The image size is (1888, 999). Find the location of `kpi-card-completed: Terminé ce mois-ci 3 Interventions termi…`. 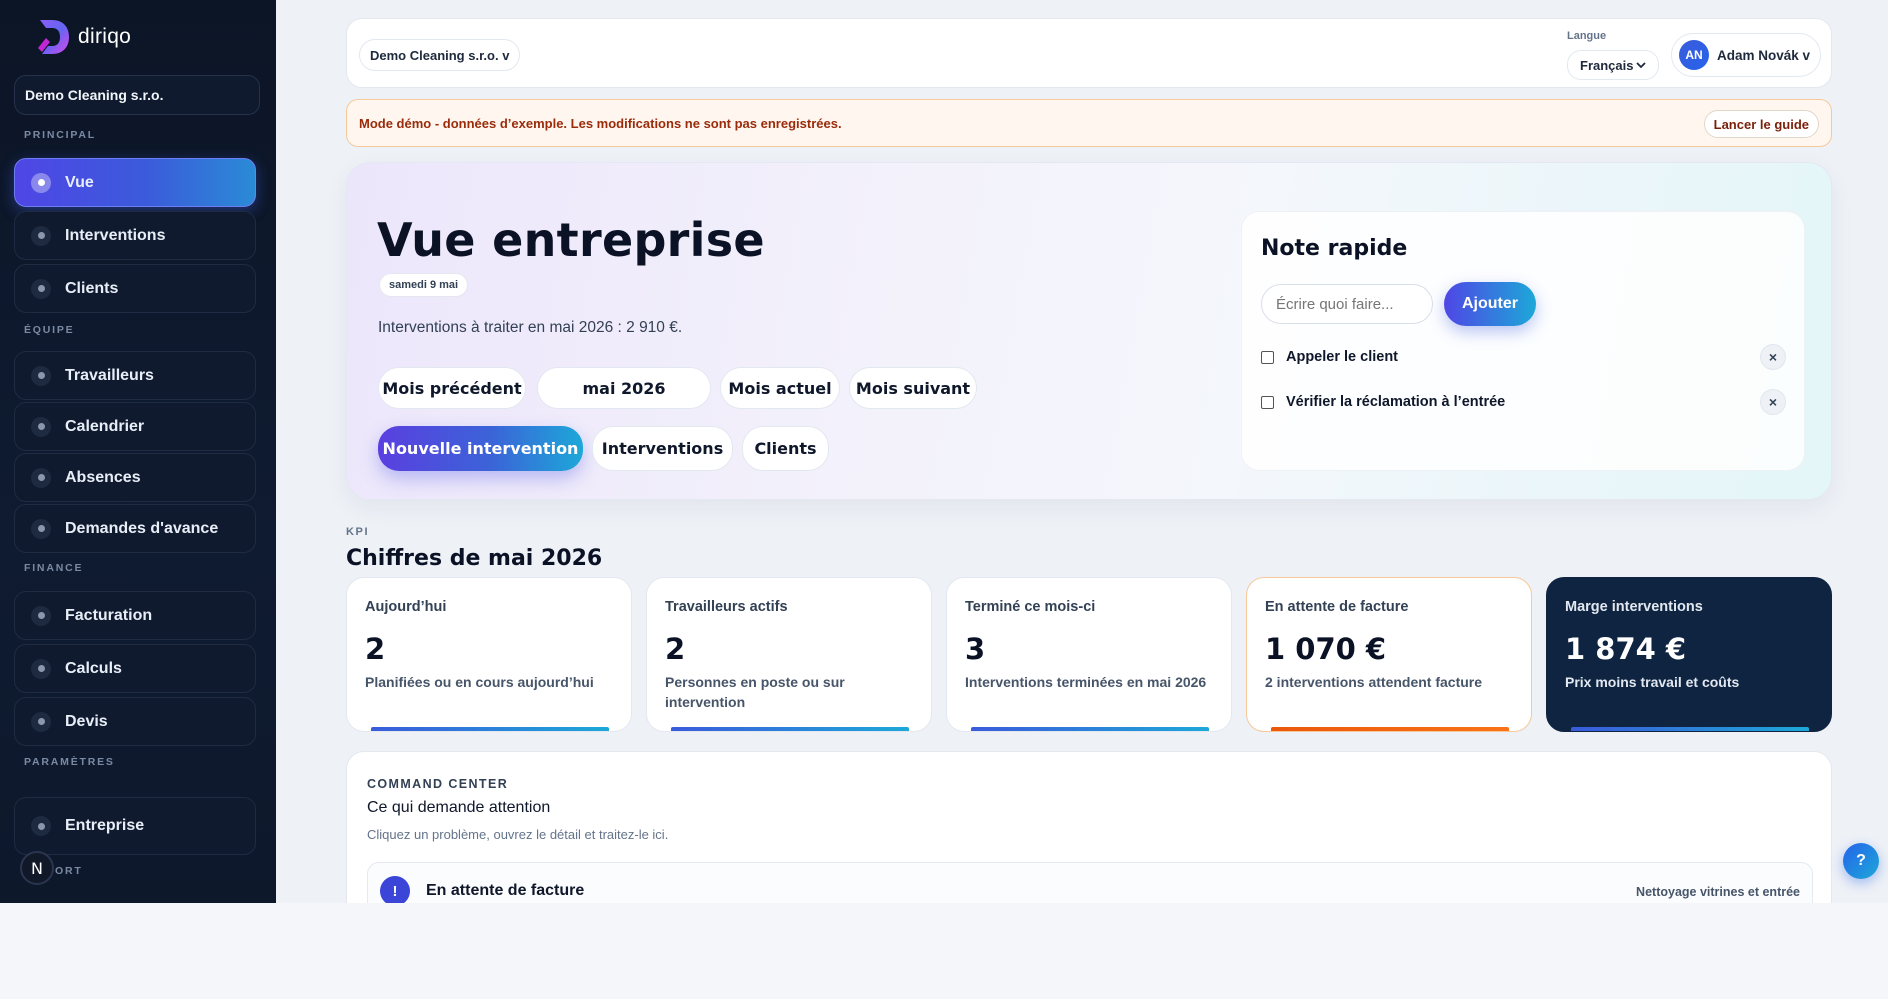

kpi-card-completed: Terminé ce mois-ci 3 Interventions termi… is located at coordinates (1089, 654).